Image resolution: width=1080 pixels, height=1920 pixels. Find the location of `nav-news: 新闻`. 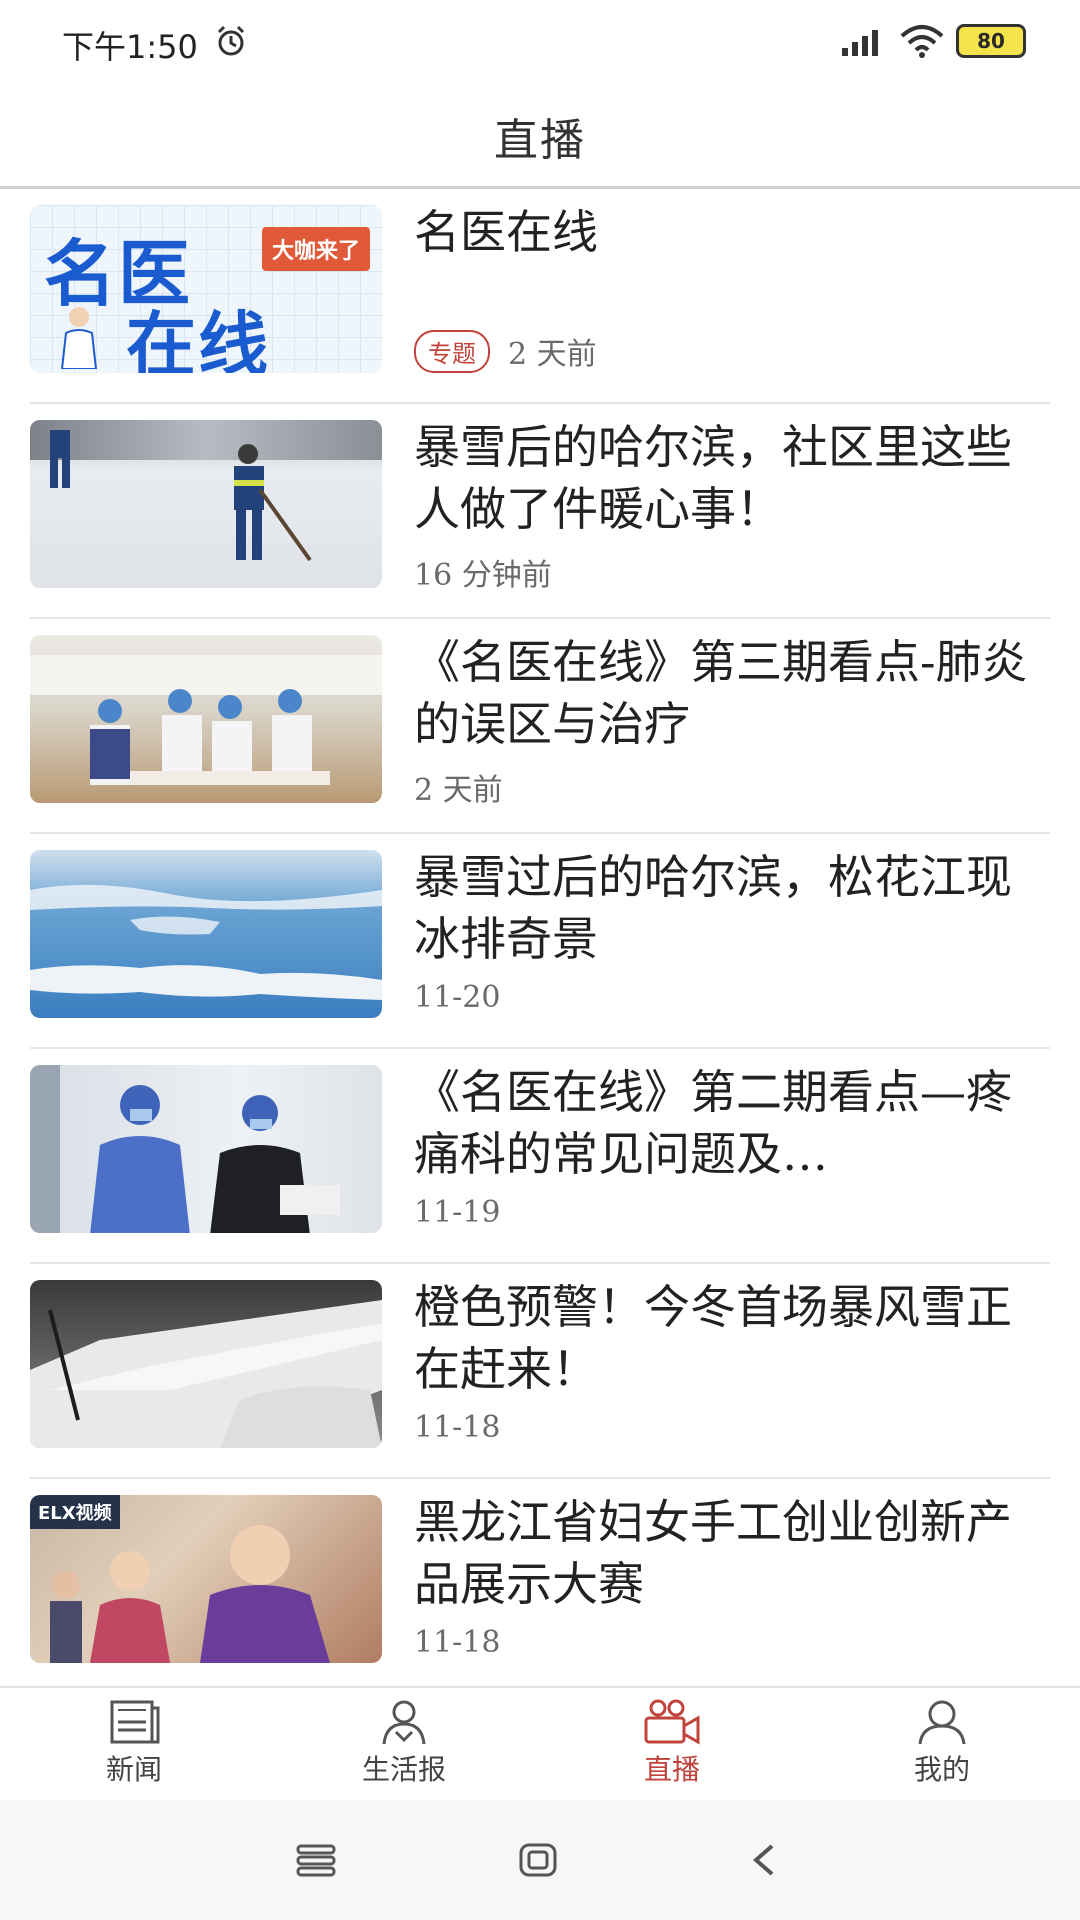

nav-news: 新闻 is located at coordinates (134, 1744).